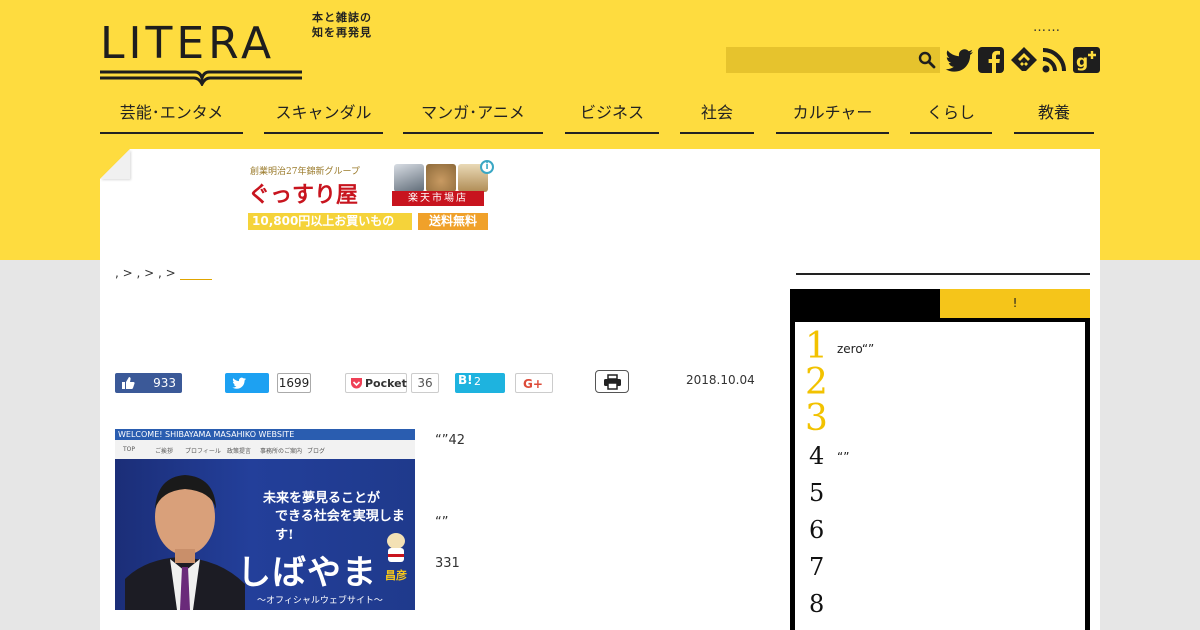 This screenshot has width=1200, height=630. What do you see at coordinates (316, 451) in the screenshot?
I see `image-nav-item: ブログ` at bounding box center [316, 451].